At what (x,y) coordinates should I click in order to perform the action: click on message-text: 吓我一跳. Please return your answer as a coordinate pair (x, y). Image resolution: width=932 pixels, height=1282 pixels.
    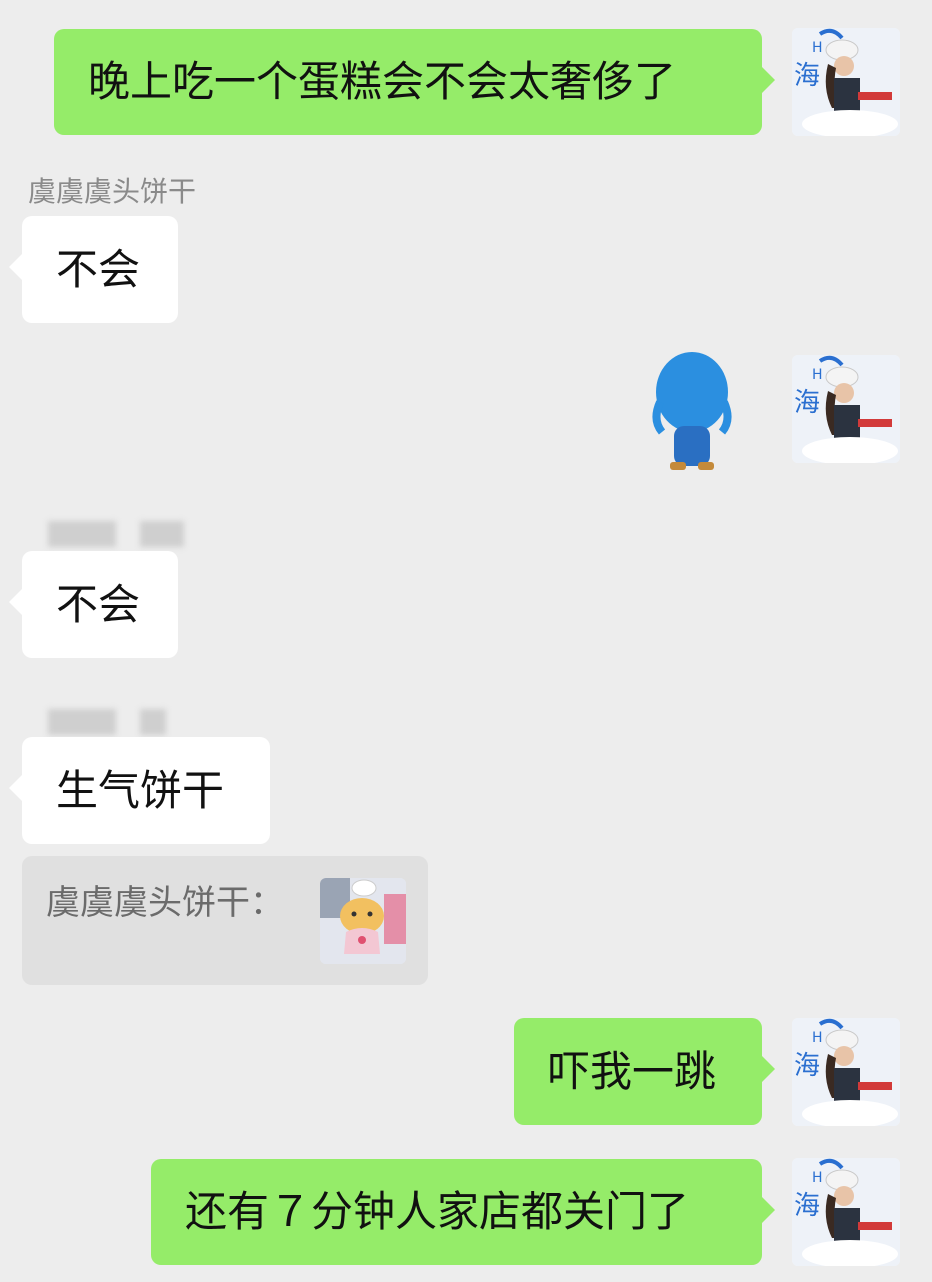
    Looking at the image, I should click on (632, 1071).